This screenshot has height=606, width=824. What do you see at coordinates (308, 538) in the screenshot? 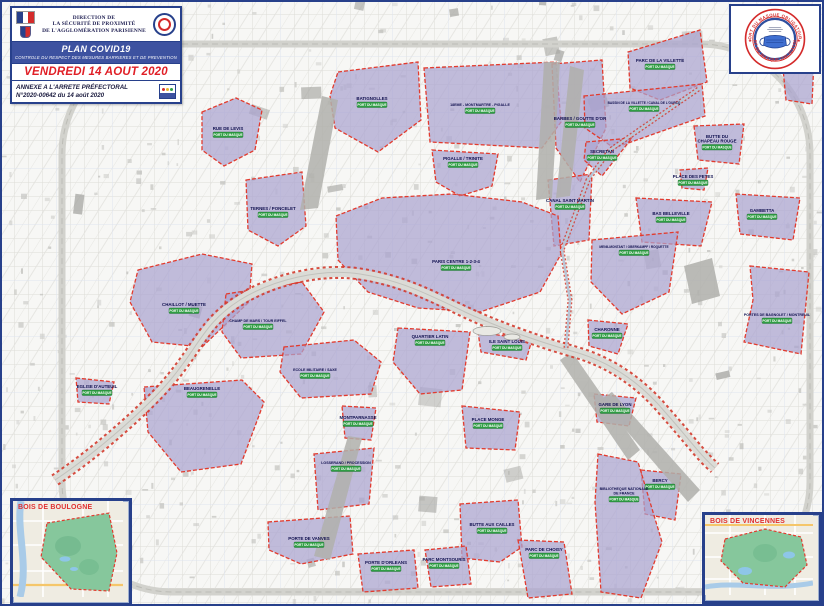
I see `zone-label: PORTE DE VANVES` at bounding box center [308, 538].